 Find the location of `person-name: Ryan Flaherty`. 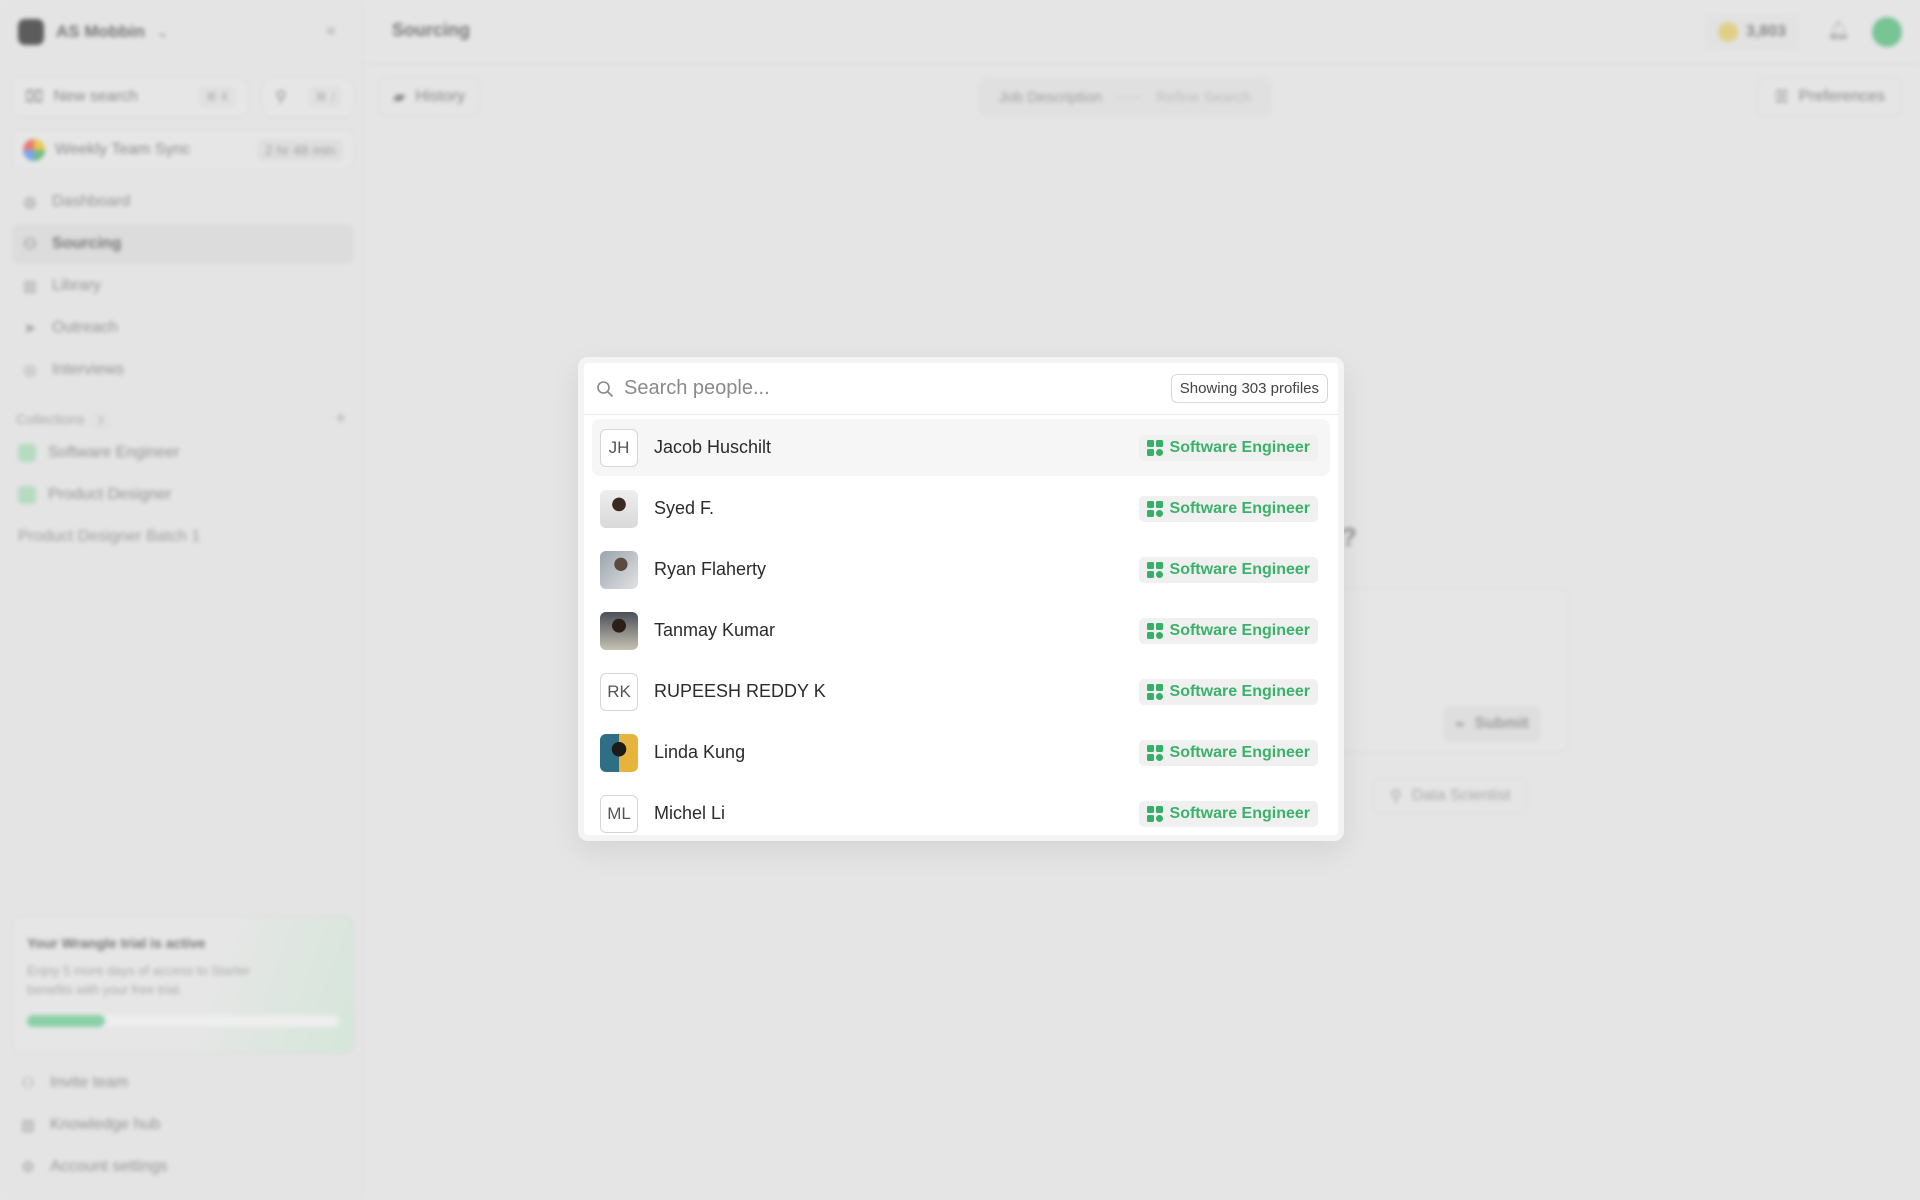

person-name: Ryan Flaherty is located at coordinates (710, 569).